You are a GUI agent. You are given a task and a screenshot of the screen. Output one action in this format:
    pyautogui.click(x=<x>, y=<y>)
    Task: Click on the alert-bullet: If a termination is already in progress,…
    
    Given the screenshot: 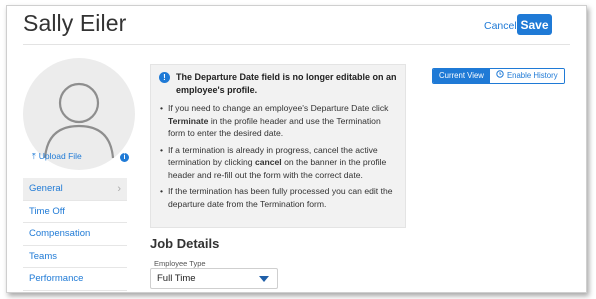 What is the action you would take?
    pyautogui.click(x=278, y=163)
    